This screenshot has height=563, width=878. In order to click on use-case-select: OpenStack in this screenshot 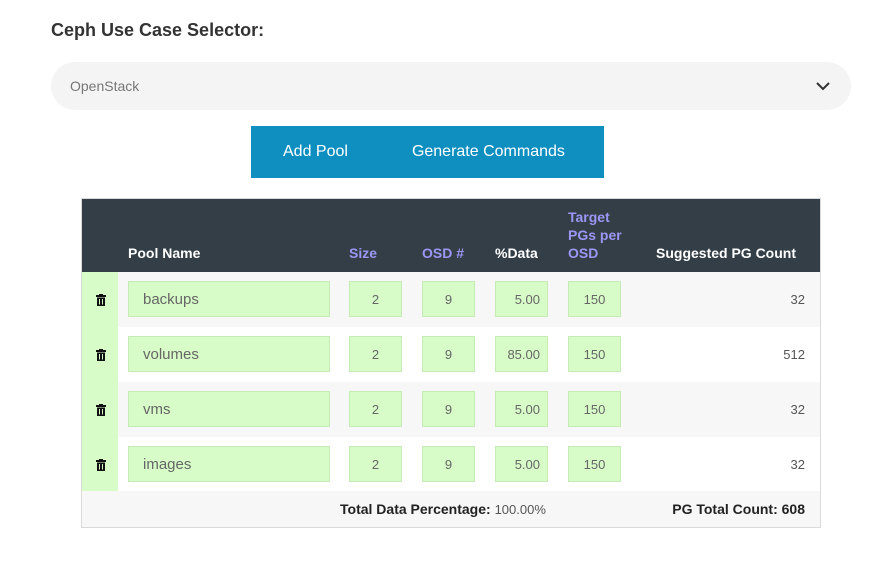, I will do `click(451, 86)`.